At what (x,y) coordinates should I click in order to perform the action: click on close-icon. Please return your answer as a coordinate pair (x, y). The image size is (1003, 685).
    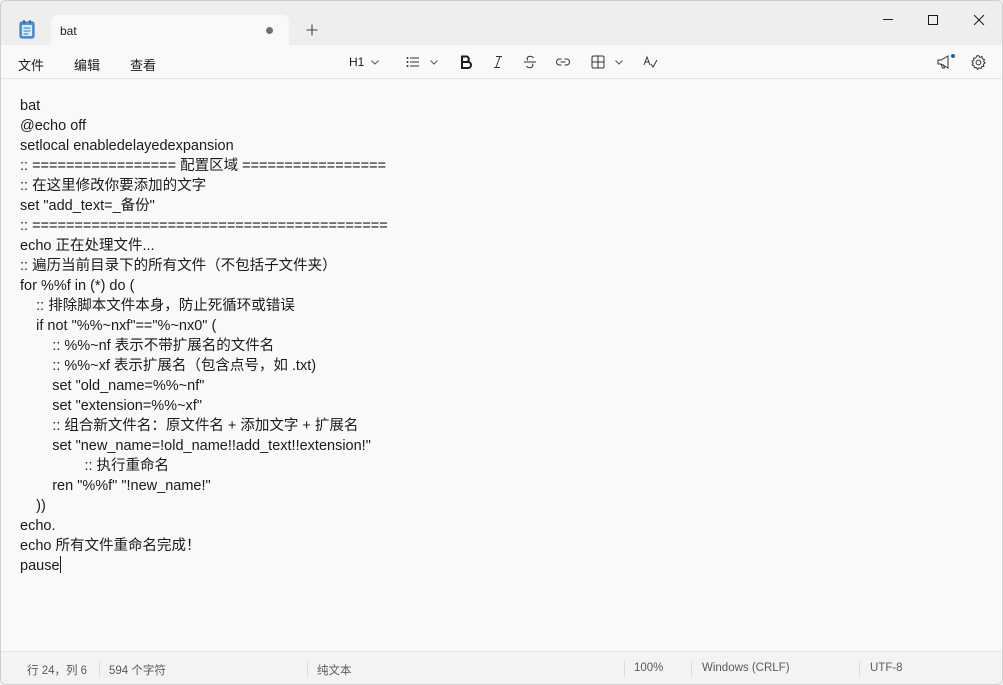
    Looking at the image, I should click on (979, 20).